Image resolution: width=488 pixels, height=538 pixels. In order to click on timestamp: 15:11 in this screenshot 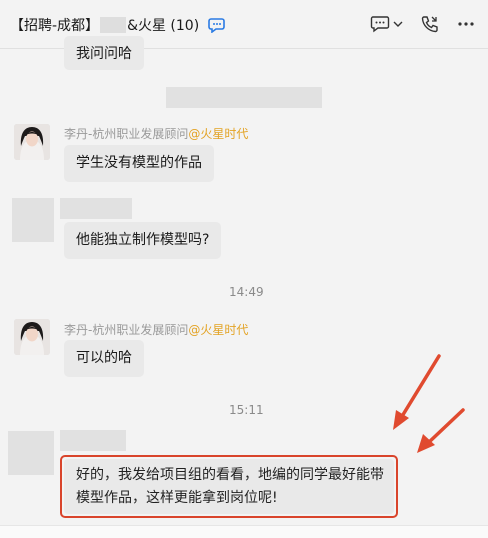, I will do `click(246, 410)`.